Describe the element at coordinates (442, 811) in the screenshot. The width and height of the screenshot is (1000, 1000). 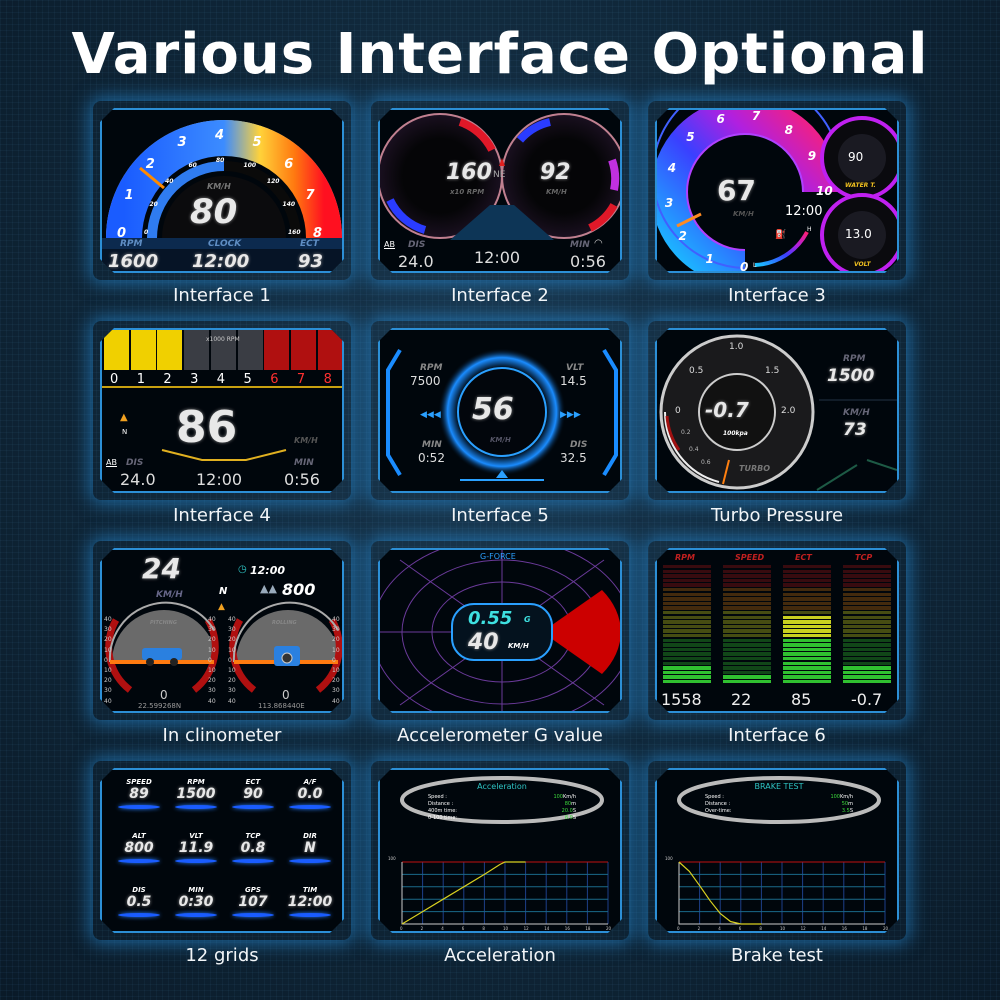
I see `row-label: 400m time:` at that location.